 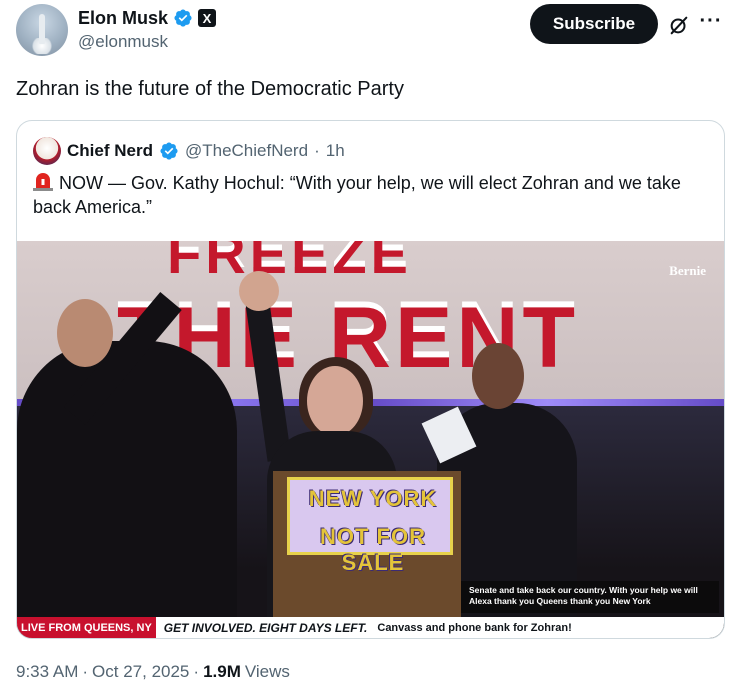 I want to click on subscribe-button: Subscribe, so click(x=594, y=24).